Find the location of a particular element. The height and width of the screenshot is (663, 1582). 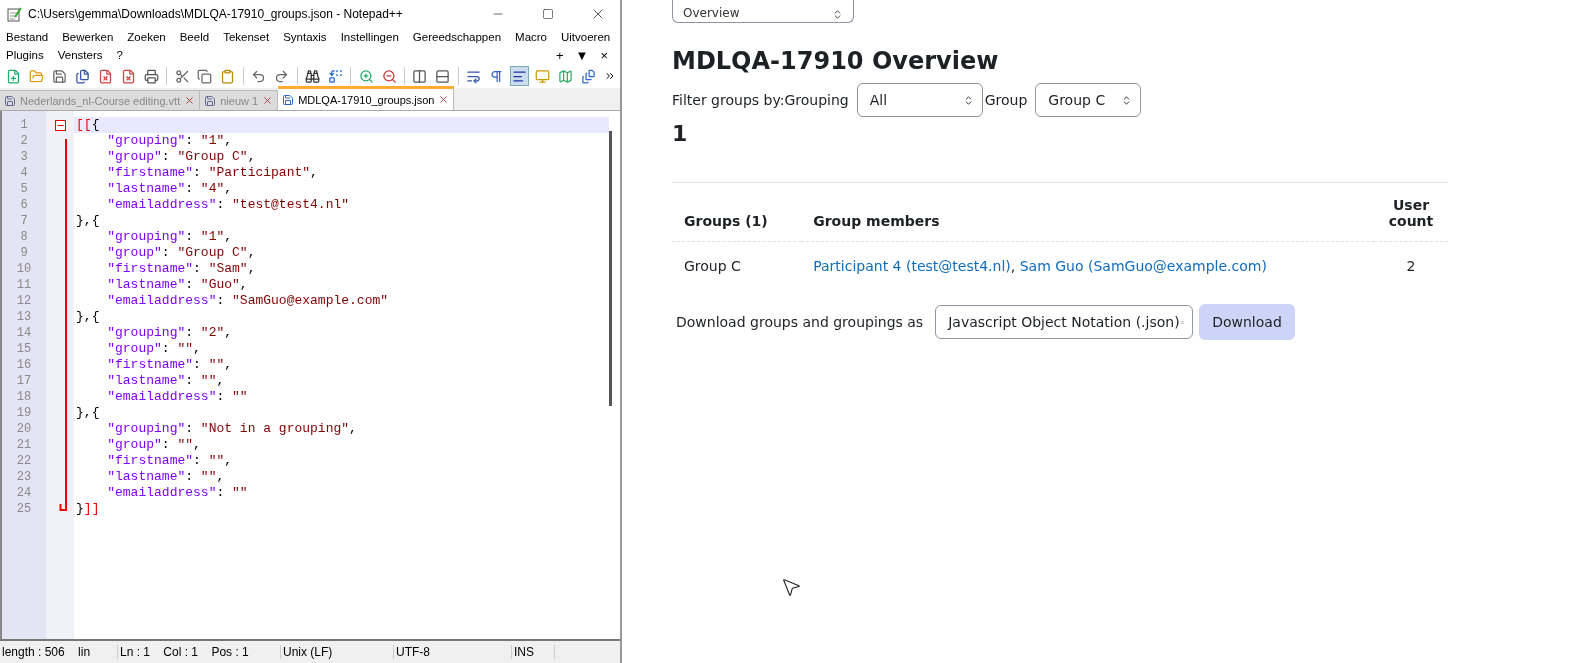

code-line: "grouping": "2", is located at coordinates (170, 333).